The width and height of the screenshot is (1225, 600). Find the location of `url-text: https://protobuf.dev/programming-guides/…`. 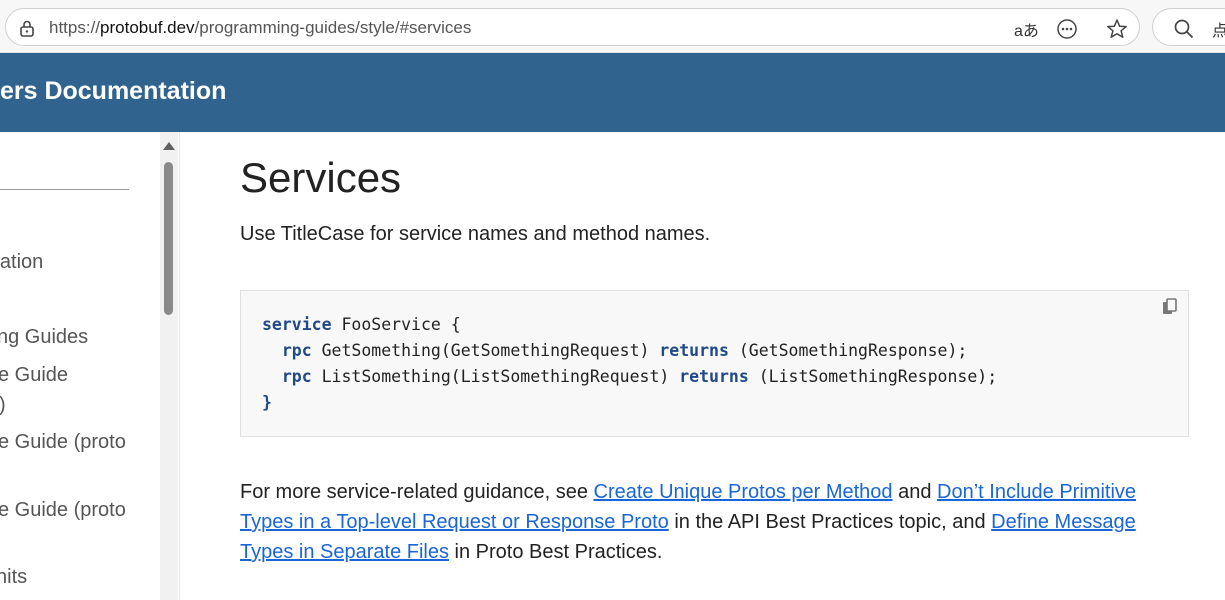

url-text: https://protobuf.dev/programming-guides/… is located at coordinates (260, 28).